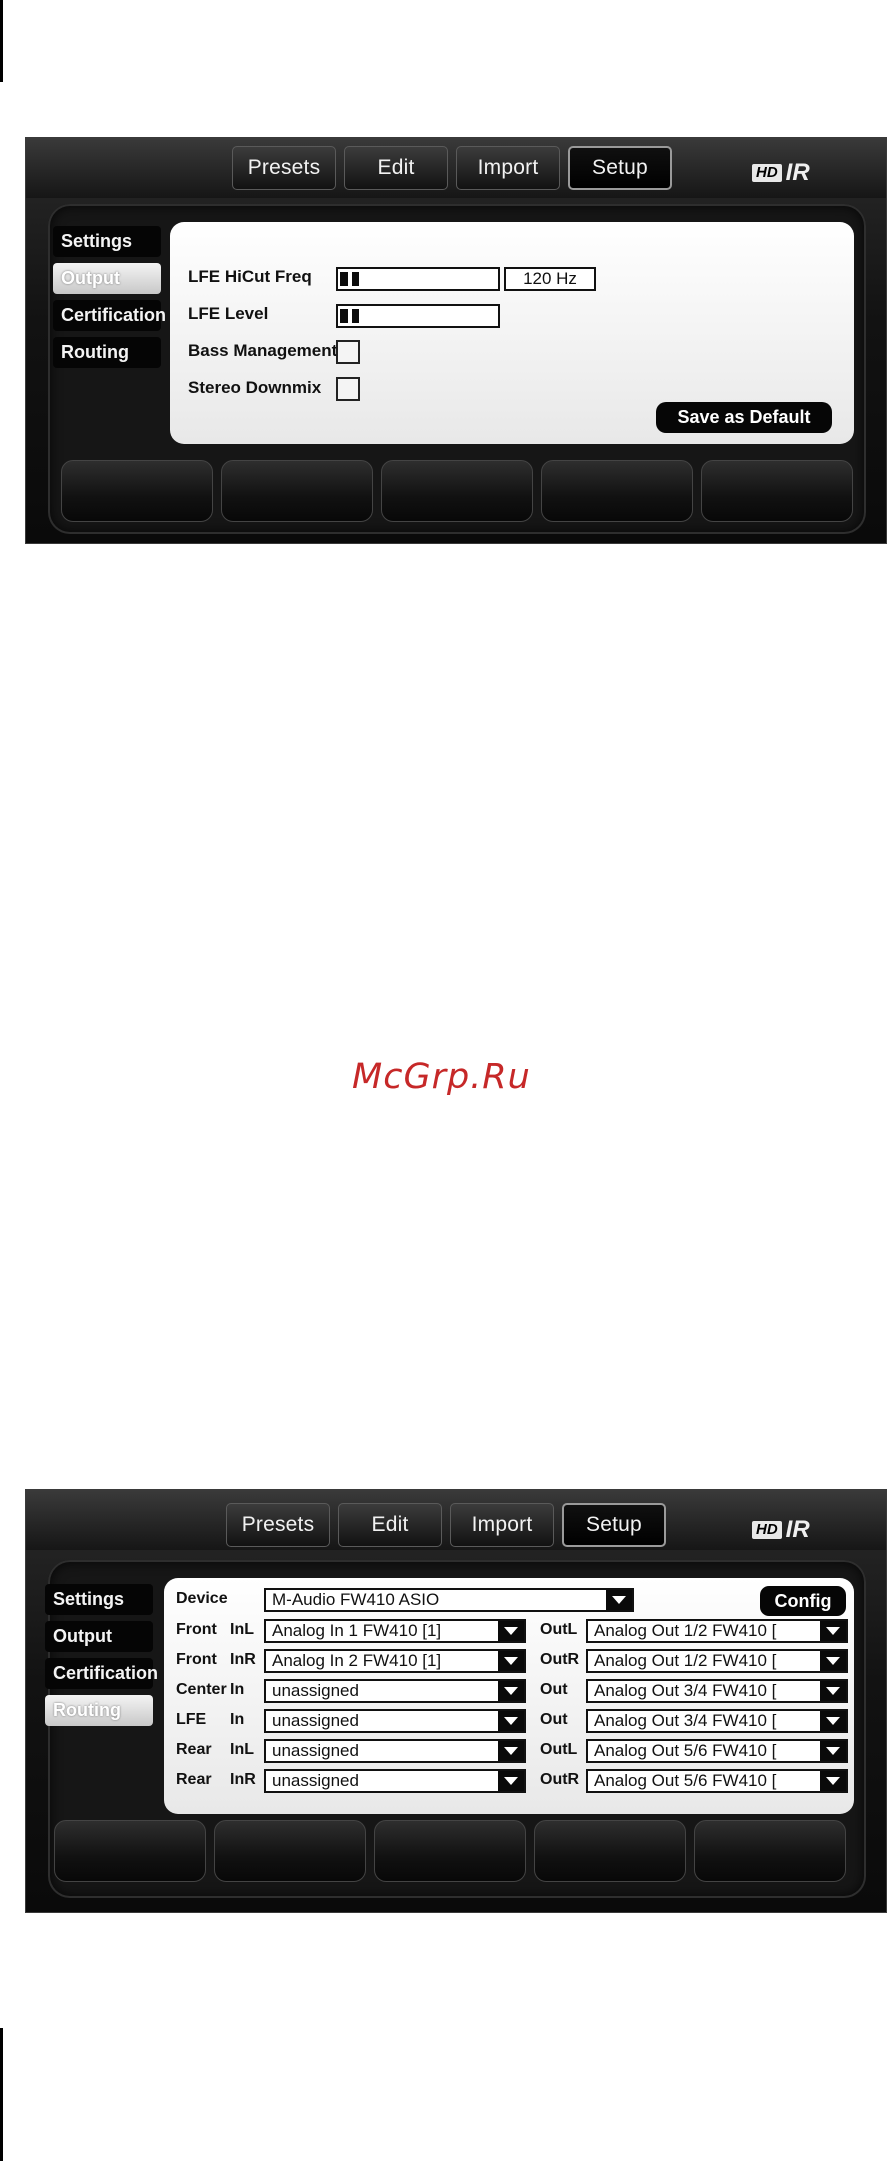 This screenshot has width=888, height=2161. What do you see at coordinates (449, 1600) in the screenshot?
I see `device-dropdown: M-Audio FW410 ASIO` at bounding box center [449, 1600].